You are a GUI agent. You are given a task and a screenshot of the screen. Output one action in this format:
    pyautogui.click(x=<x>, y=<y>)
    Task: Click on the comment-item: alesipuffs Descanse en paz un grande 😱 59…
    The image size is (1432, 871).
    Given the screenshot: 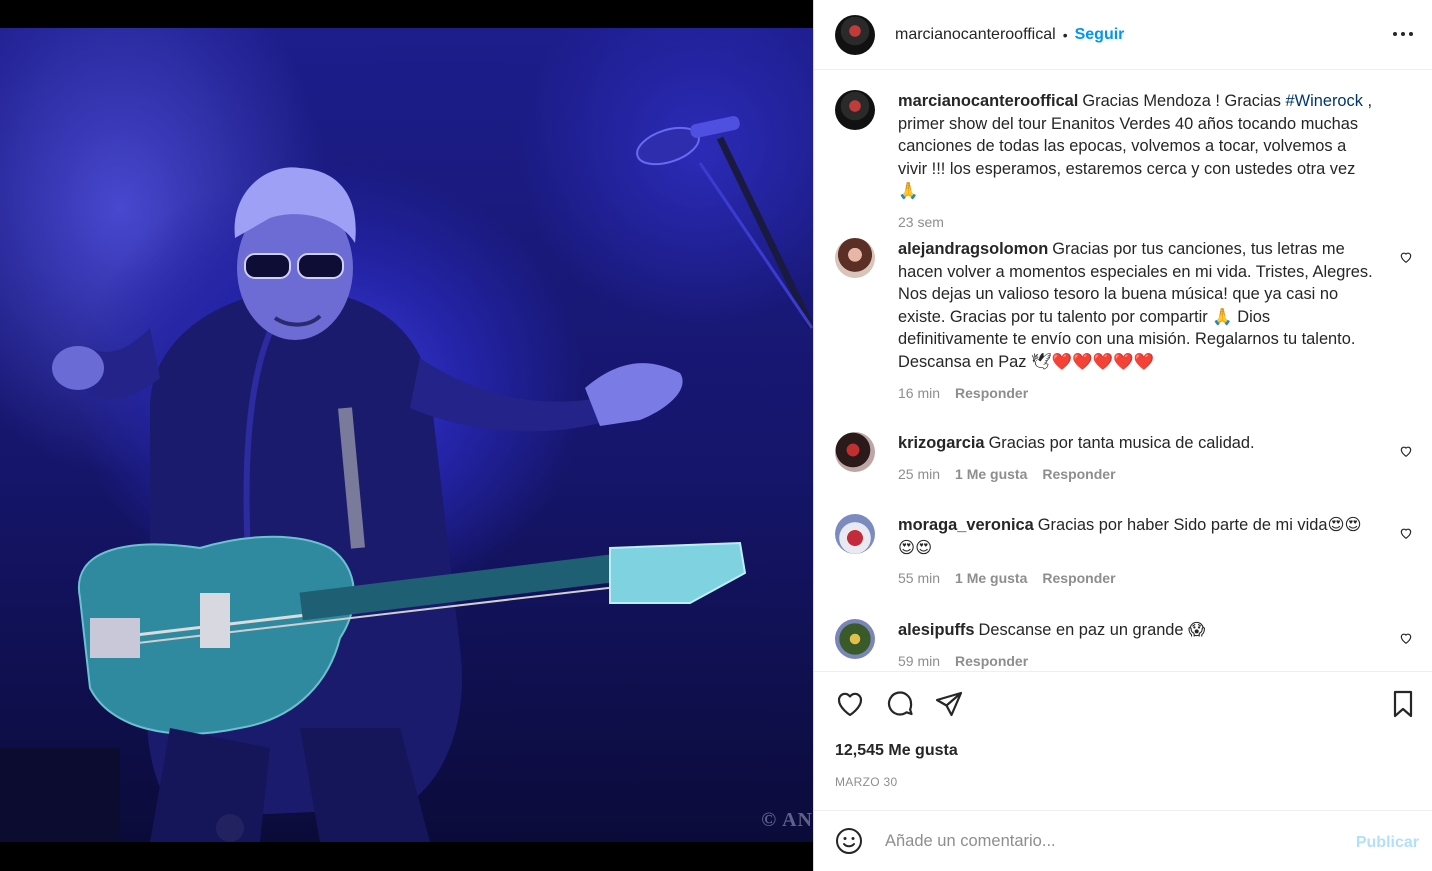 What is the action you would take?
    pyautogui.click(x=1124, y=644)
    